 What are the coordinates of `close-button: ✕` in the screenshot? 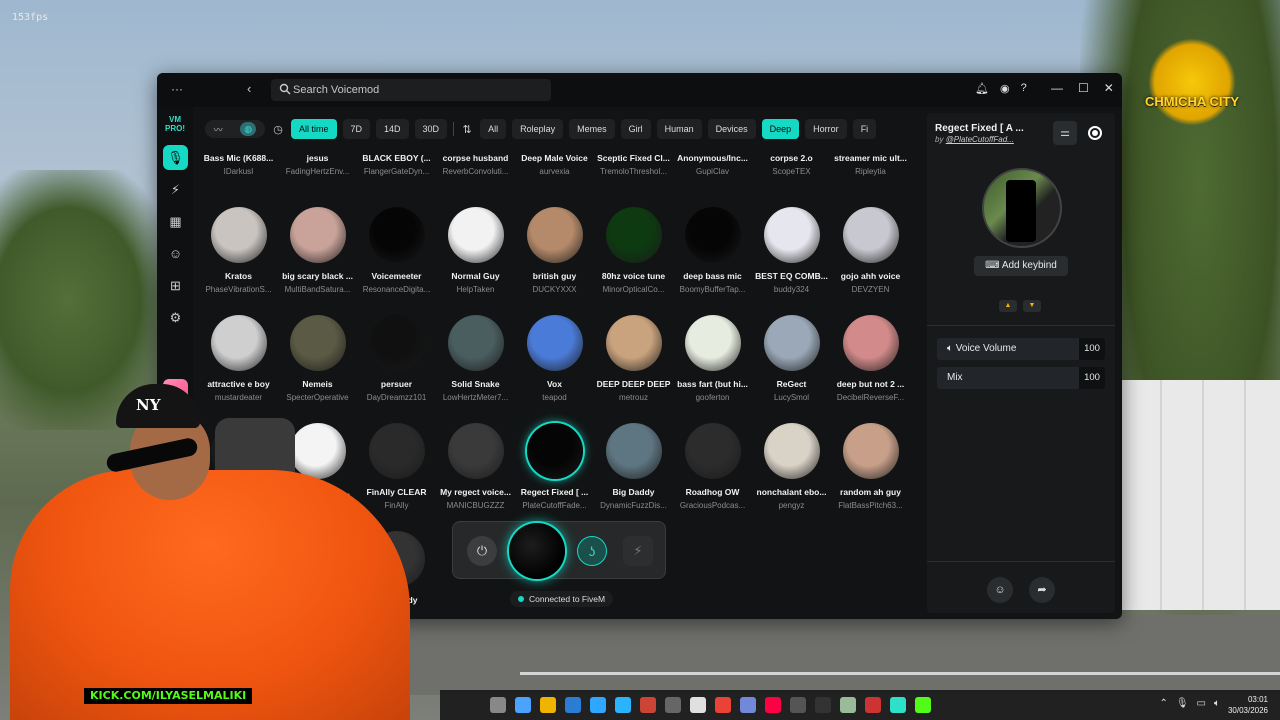 It's located at (1109, 88).